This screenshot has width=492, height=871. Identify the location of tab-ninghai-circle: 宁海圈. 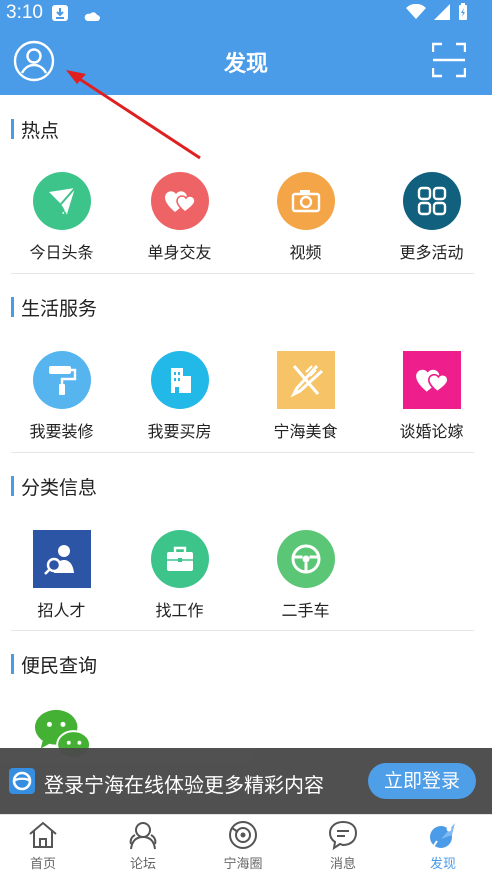
(243, 845).